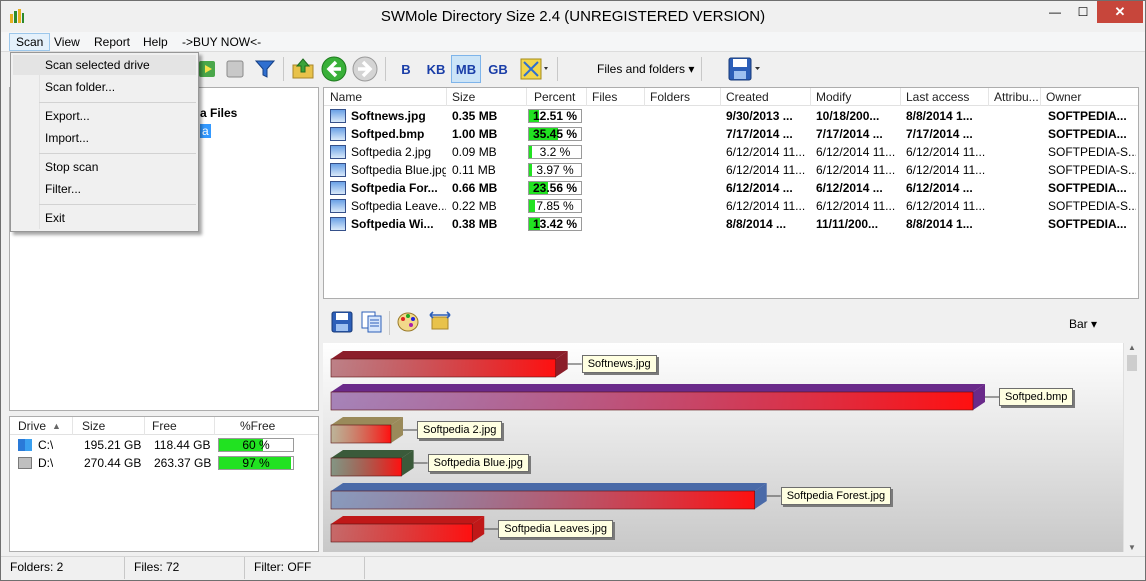  Describe the element at coordinates (218, 113) in the screenshot. I see `tree-node-label: a Files` at that location.